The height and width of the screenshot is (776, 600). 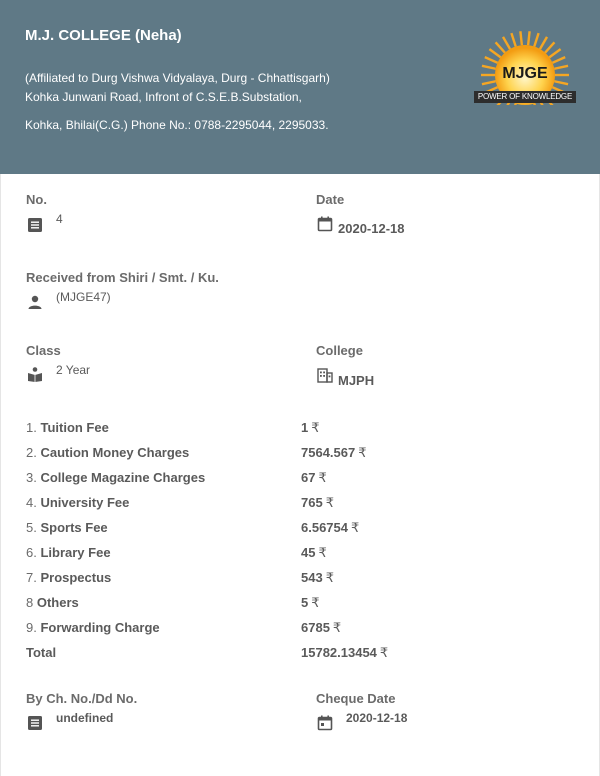 I want to click on fee-label: College Magazine Charges, so click(x=123, y=477).